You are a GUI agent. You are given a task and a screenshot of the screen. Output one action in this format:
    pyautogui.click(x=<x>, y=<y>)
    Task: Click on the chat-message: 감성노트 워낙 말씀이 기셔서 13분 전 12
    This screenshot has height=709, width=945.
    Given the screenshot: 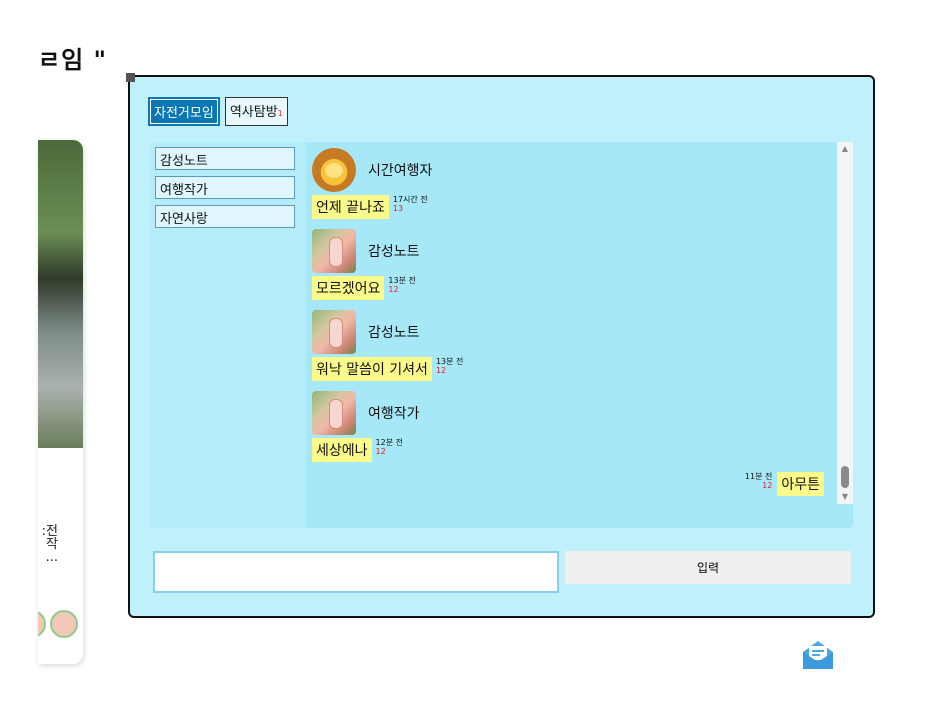 What is the action you would take?
    pyautogui.click(x=387, y=345)
    